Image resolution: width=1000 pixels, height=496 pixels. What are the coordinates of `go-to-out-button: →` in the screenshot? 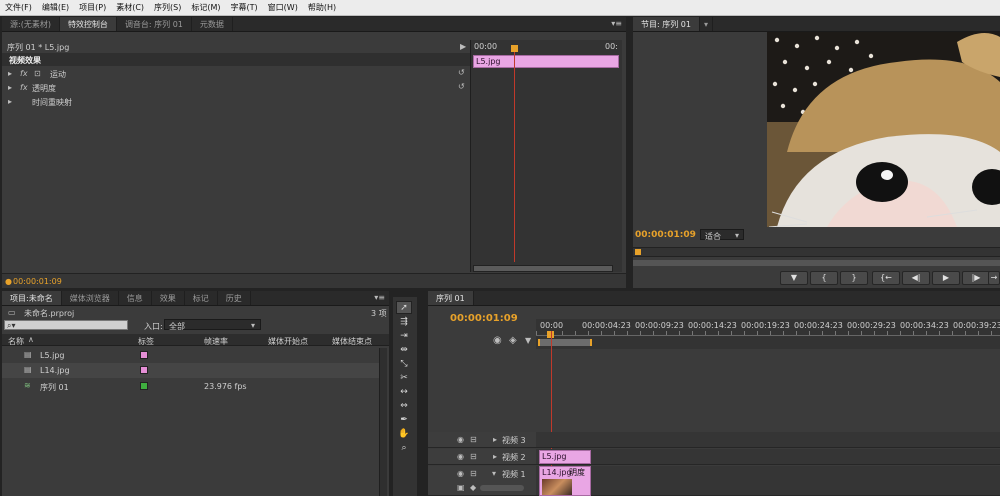 It's located at (994, 278).